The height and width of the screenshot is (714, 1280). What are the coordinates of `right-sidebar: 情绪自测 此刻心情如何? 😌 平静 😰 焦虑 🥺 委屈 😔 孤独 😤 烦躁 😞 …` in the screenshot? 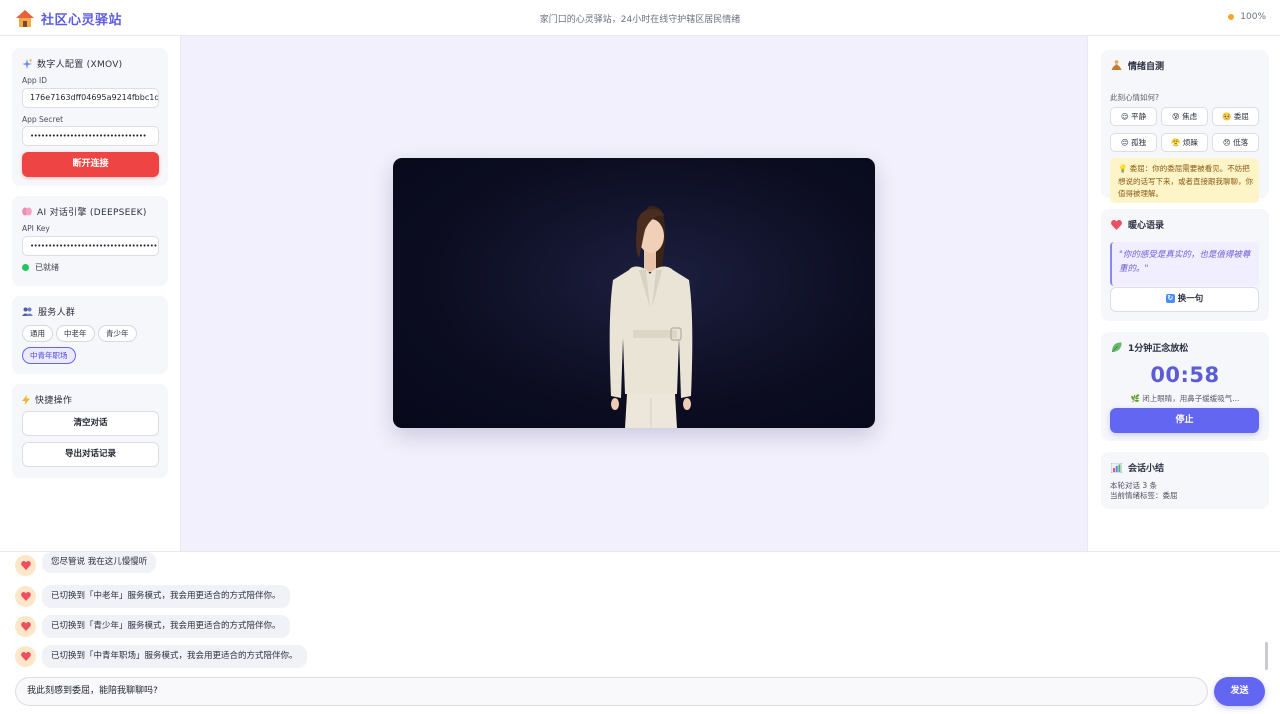 It's located at (1183, 293).